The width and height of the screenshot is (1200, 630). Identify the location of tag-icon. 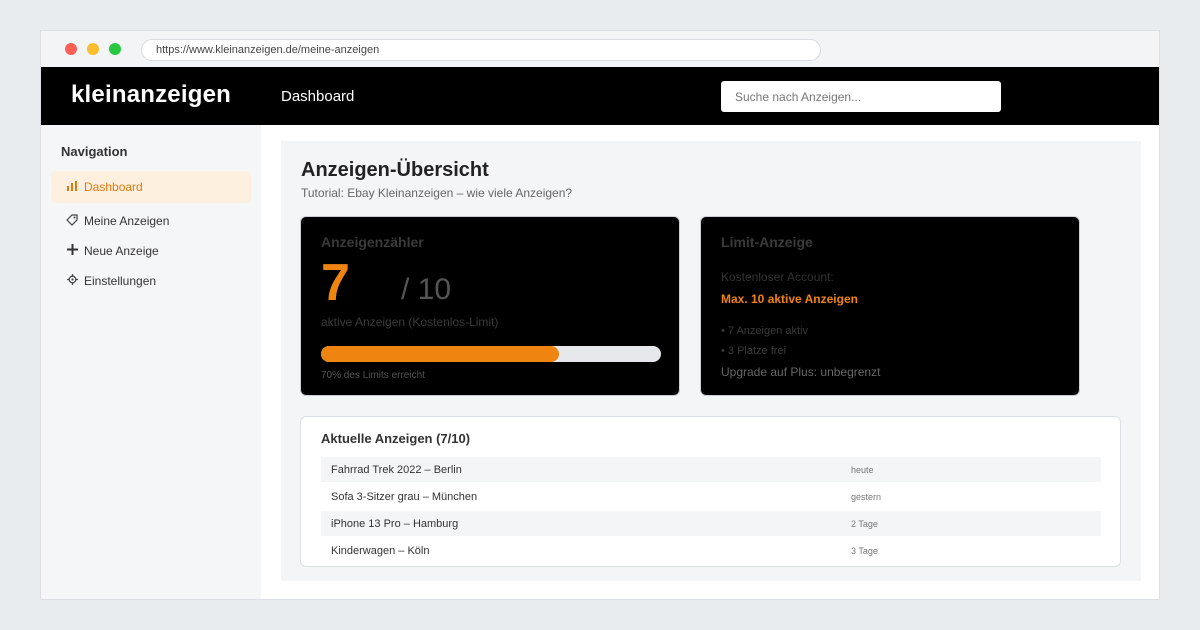
(72, 221).